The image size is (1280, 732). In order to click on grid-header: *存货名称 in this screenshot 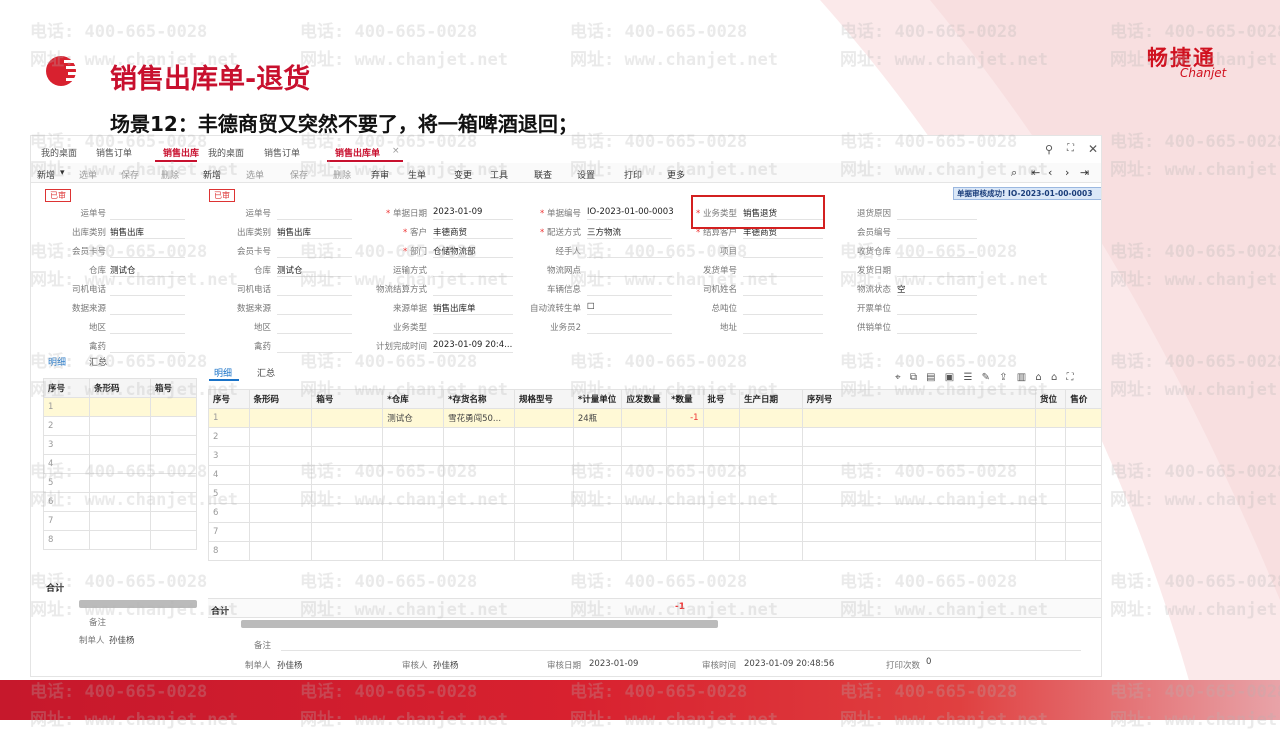, I will do `click(479, 399)`.